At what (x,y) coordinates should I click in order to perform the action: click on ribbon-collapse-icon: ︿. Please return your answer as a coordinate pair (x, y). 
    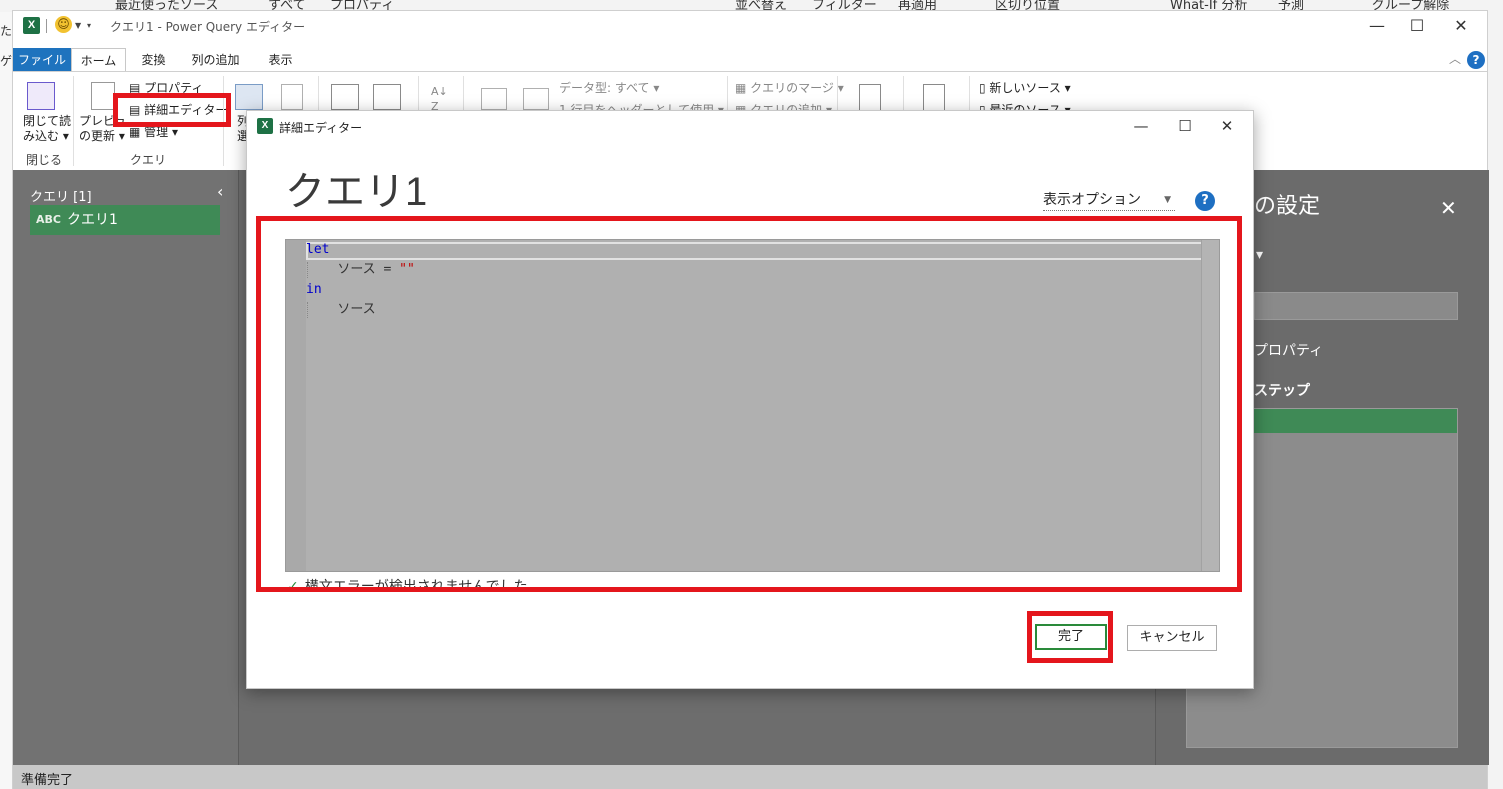
    Looking at the image, I should click on (1455, 59).